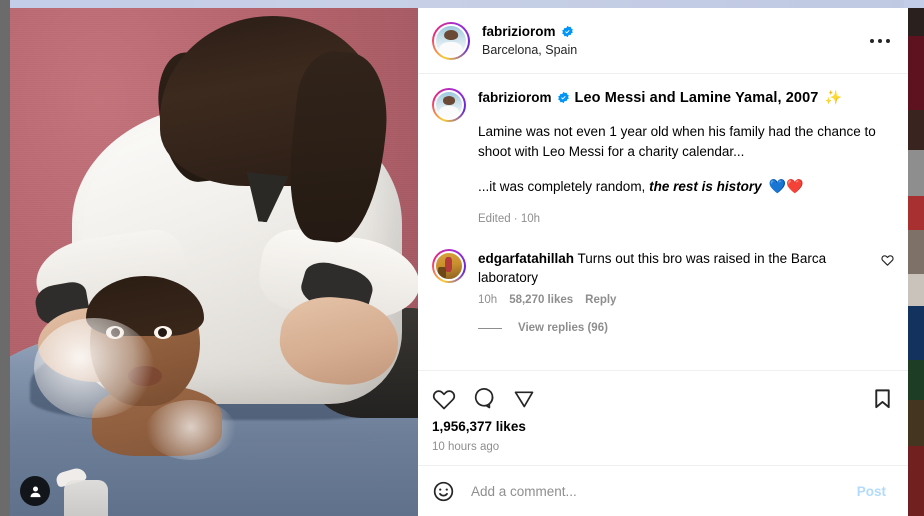 This screenshot has height=516, width=924. Describe the element at coordinates (705, 186) in the screenshot. I see `caption-paragraph-2-emphasis: the rest is history` at that location.